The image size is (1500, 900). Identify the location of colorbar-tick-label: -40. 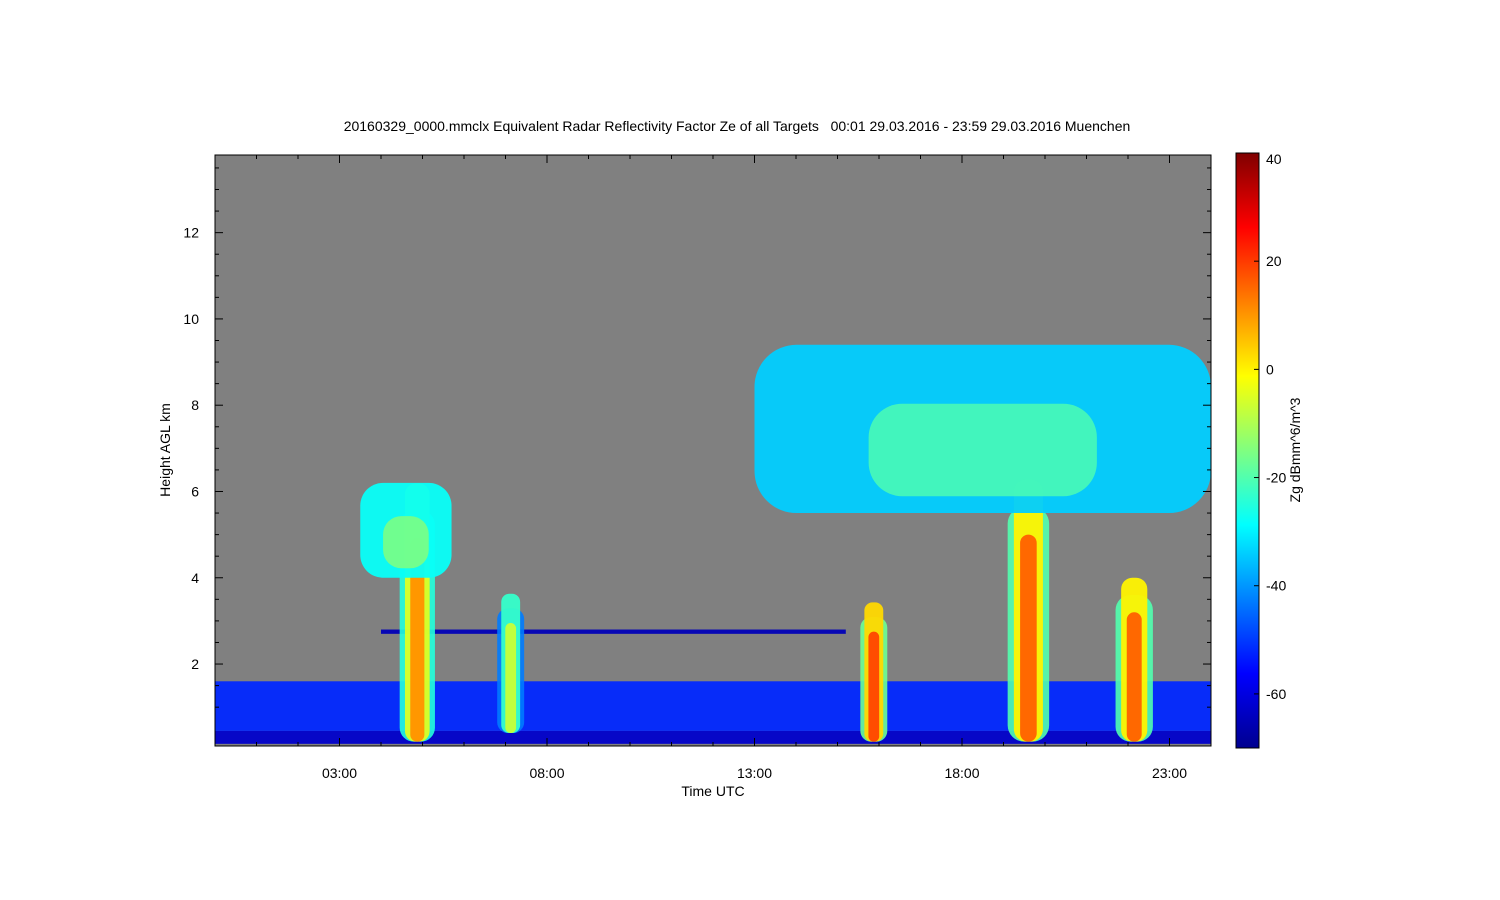
(1276, 586).